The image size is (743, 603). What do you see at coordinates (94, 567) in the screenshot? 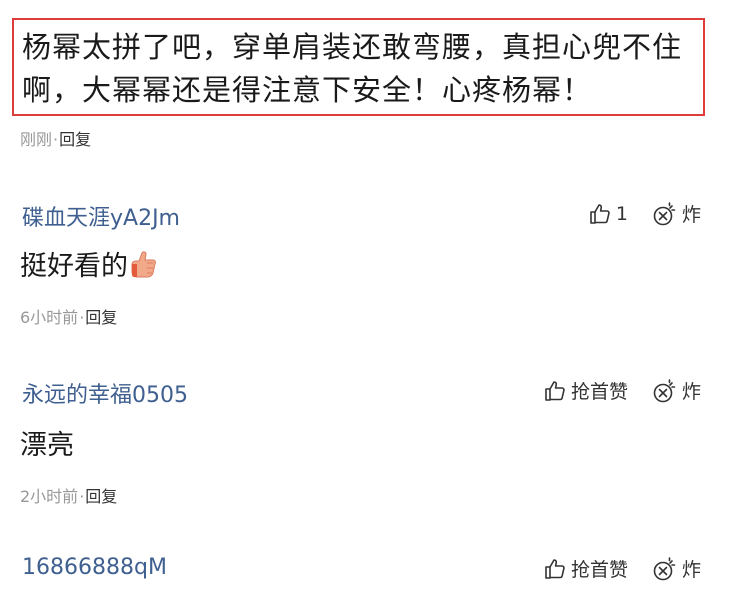
I see `comment-username: 16866888qM` at bounding box center [94, 567].